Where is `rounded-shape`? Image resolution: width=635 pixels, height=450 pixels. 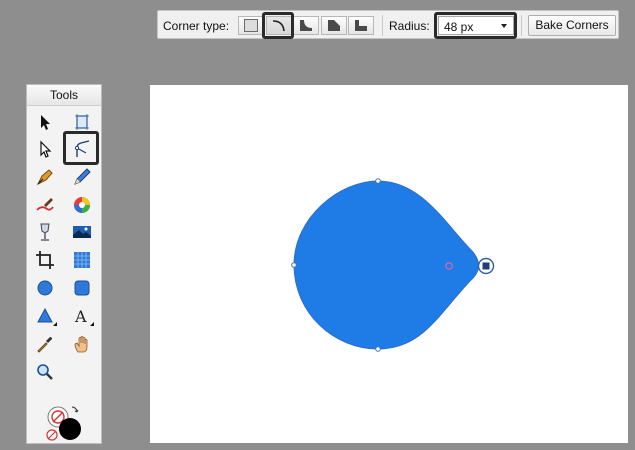
rounded-shape is located at coordinates (386, 265).